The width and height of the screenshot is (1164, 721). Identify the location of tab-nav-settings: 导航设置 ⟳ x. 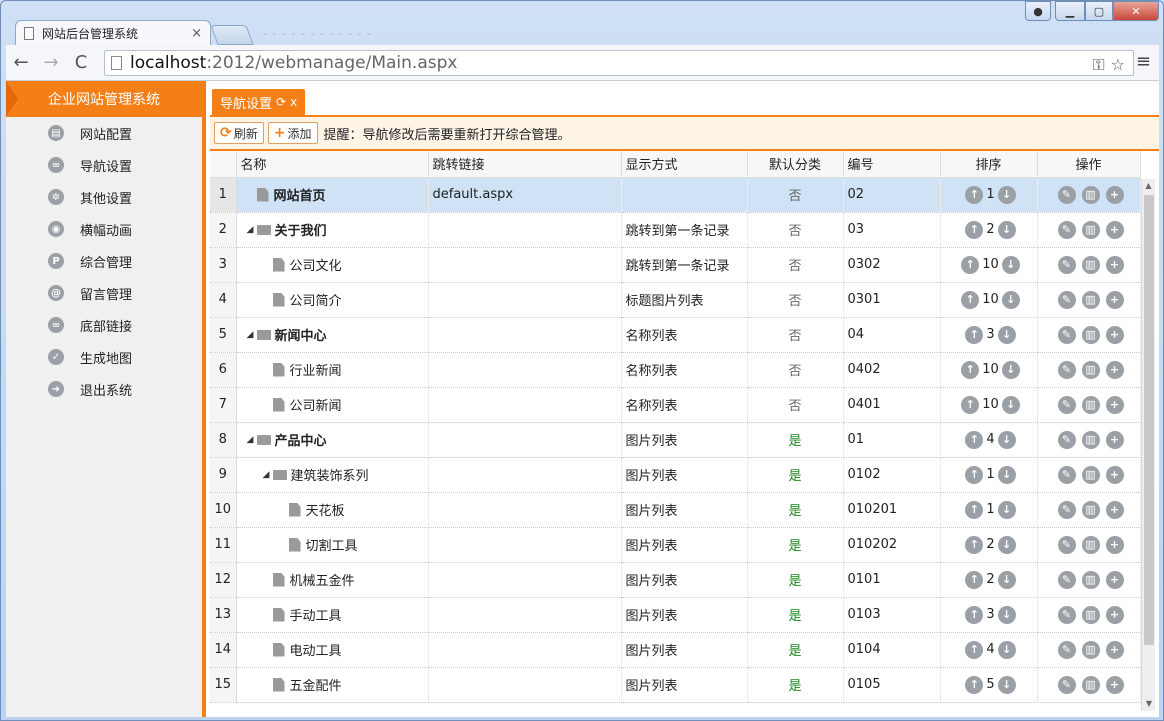
(259, 102).